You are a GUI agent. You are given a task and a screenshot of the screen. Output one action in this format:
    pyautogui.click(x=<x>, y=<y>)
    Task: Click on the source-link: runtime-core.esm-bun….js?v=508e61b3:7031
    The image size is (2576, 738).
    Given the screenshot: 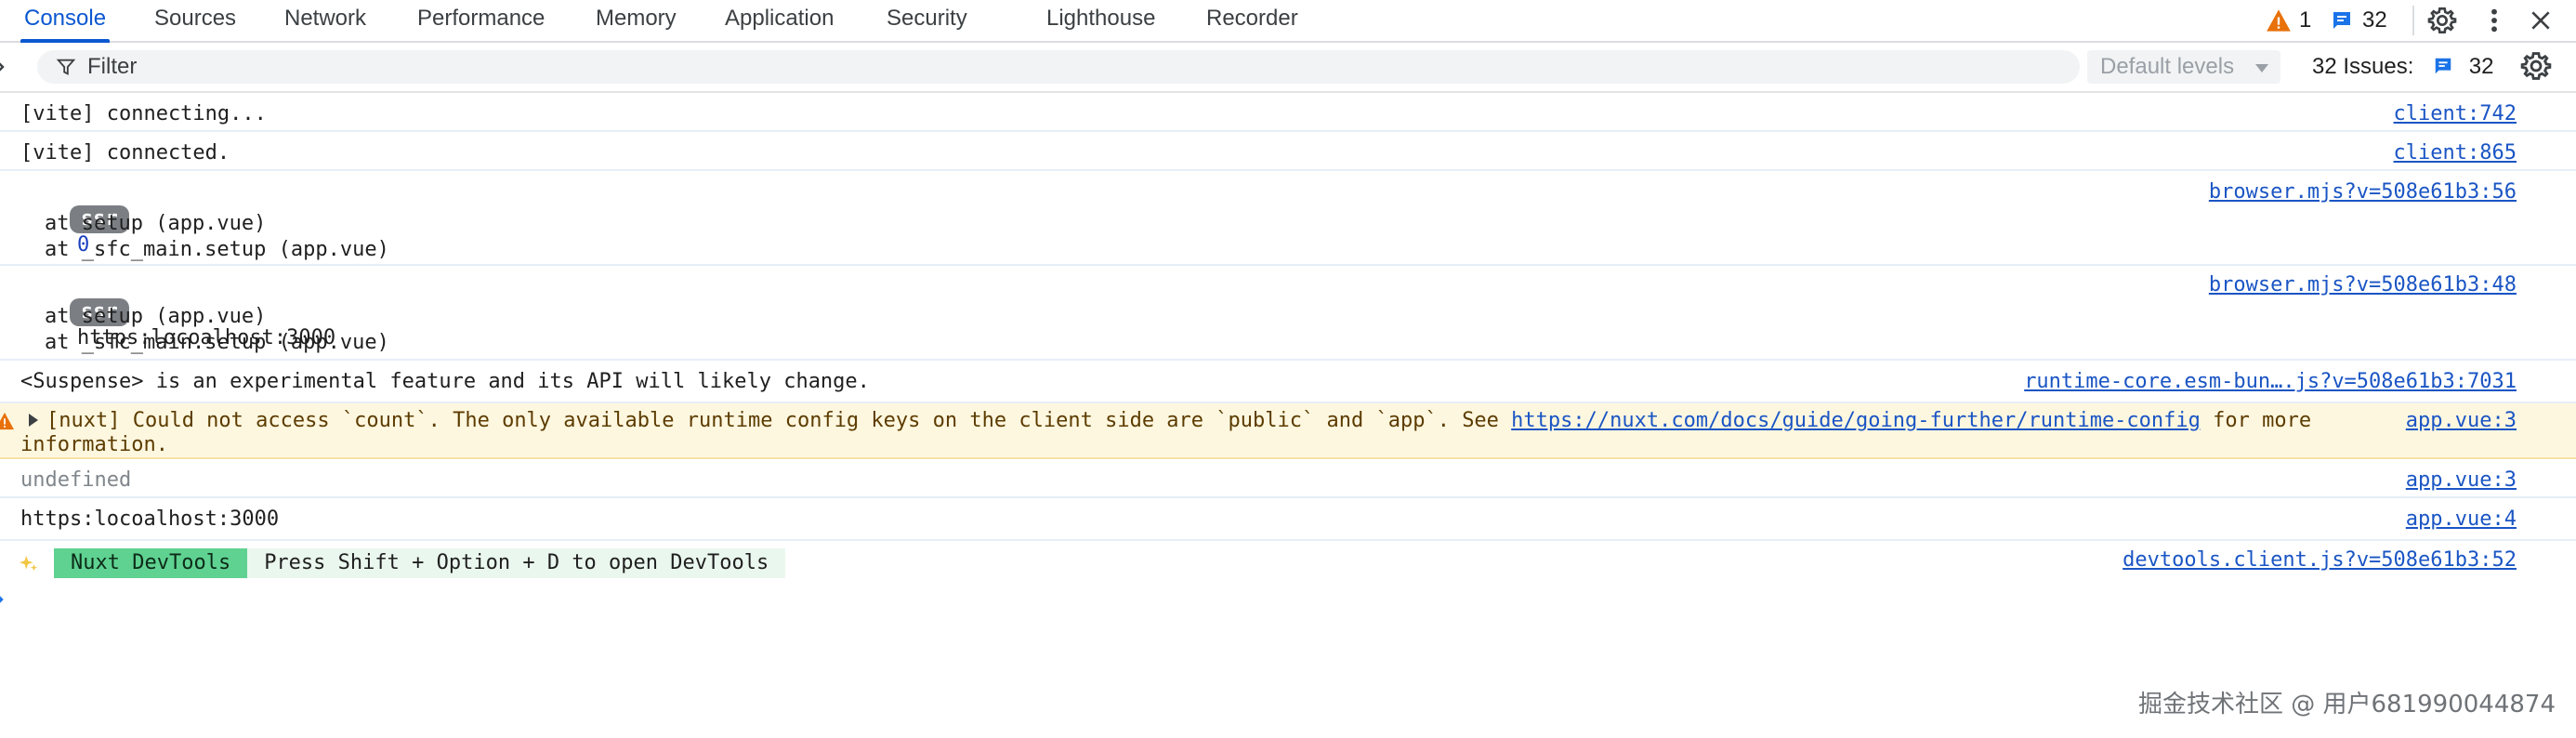 What is the action you would take?
    pyautogui.click(x=2270, y=381)
    